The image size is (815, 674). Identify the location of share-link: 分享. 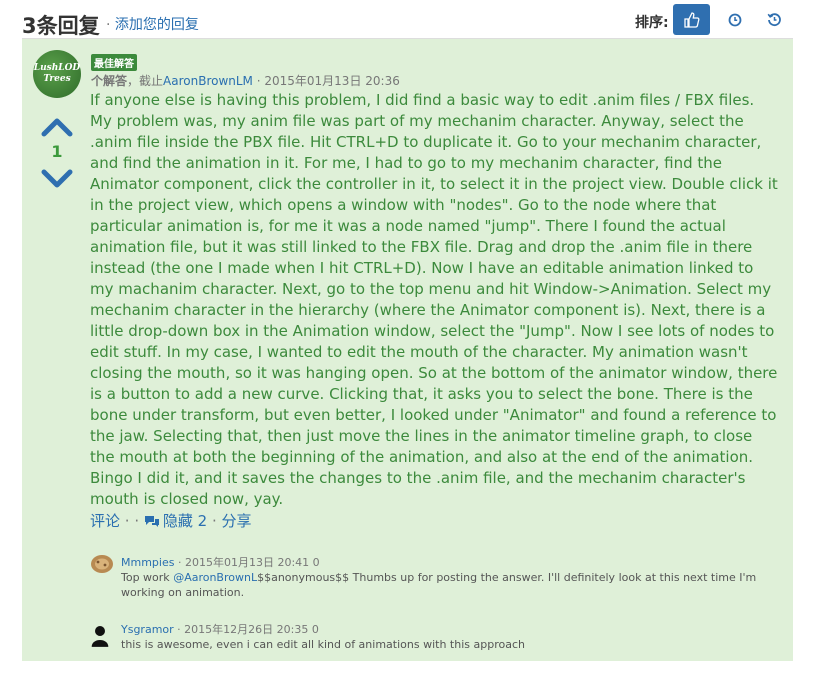
(237, 521).